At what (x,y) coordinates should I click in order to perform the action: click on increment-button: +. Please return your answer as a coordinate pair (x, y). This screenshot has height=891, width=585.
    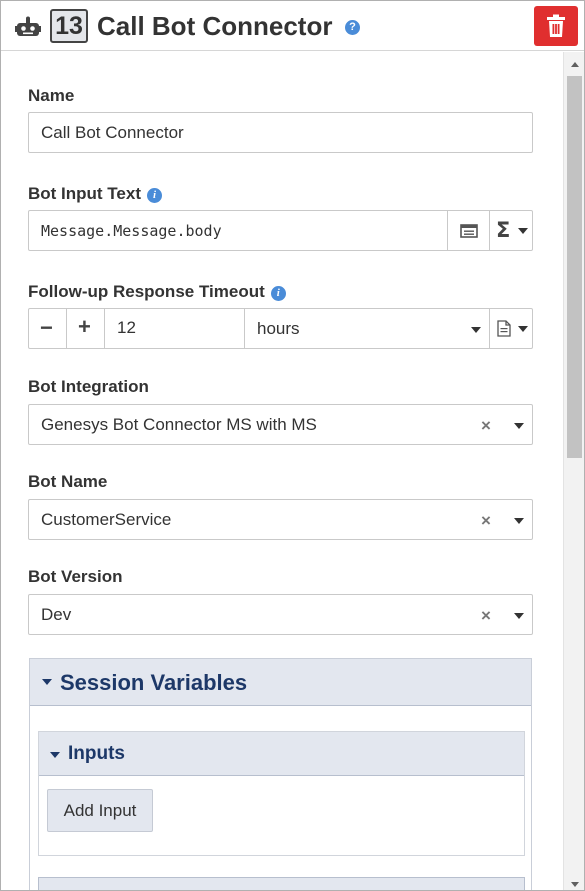
    Looking at the image, I should click on (85, 328).